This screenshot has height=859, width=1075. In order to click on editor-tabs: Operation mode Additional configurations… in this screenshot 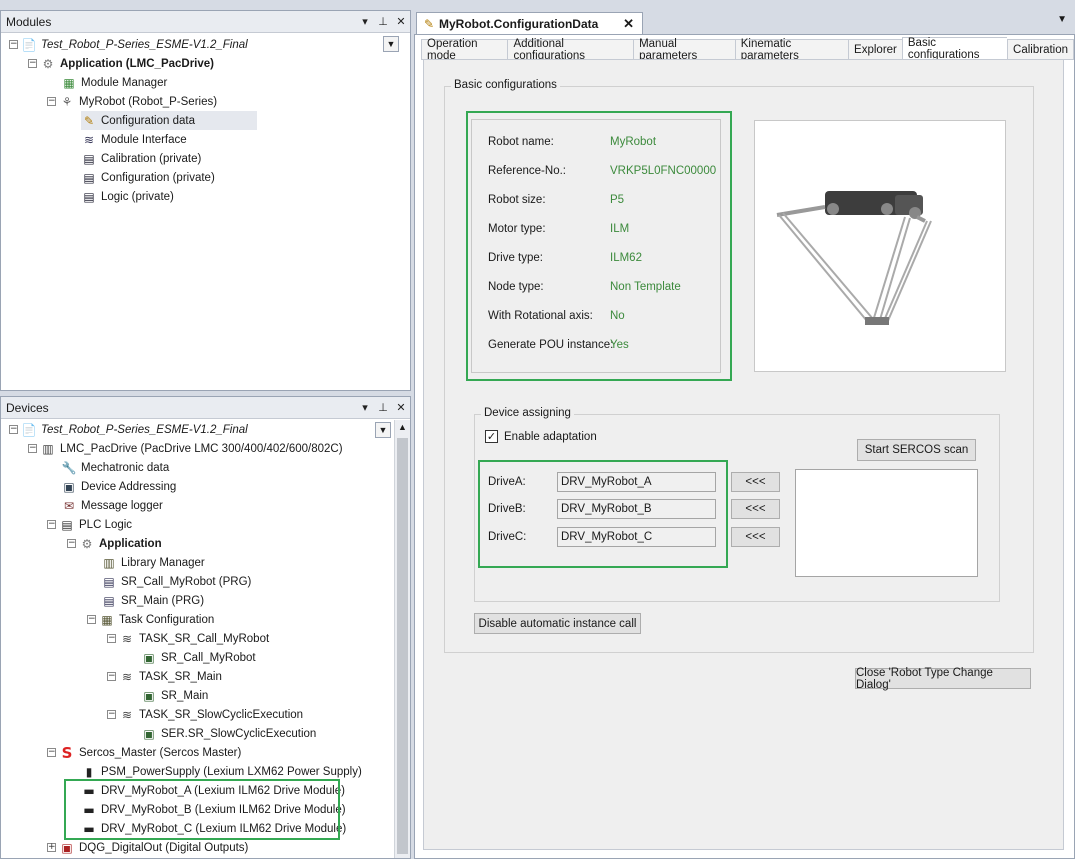, I will do `click(748, 49)`.